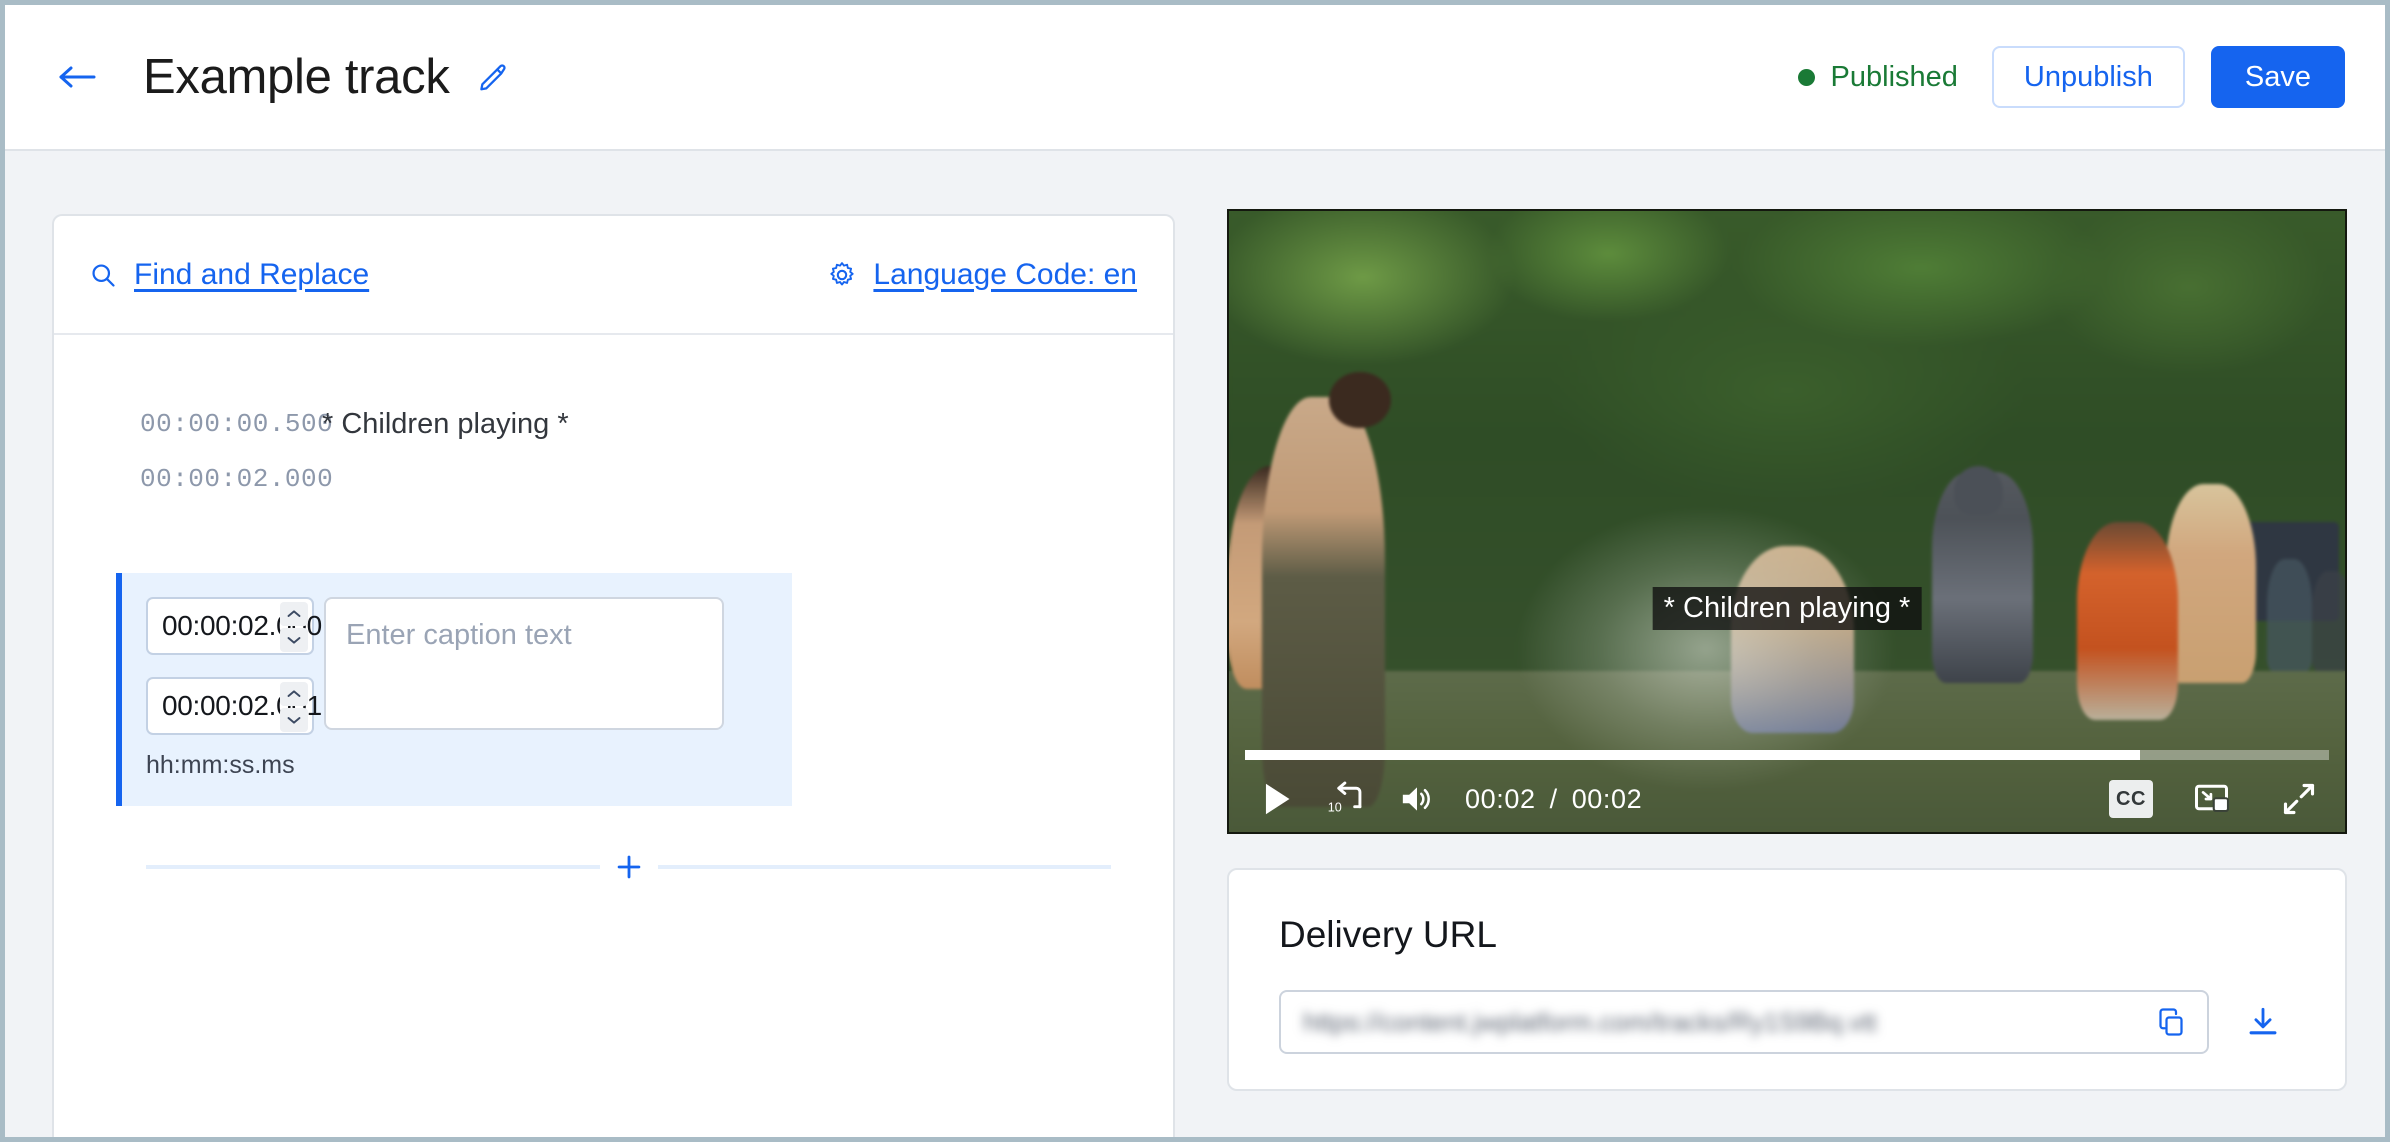 The width and height of the screenshot is (2390, 1142). What do you see at coordinates (1787, 799) in the screenshot?
I see `player-controls: 10 00:02 / 00:02 CC` at bounding box center [1787, 799].